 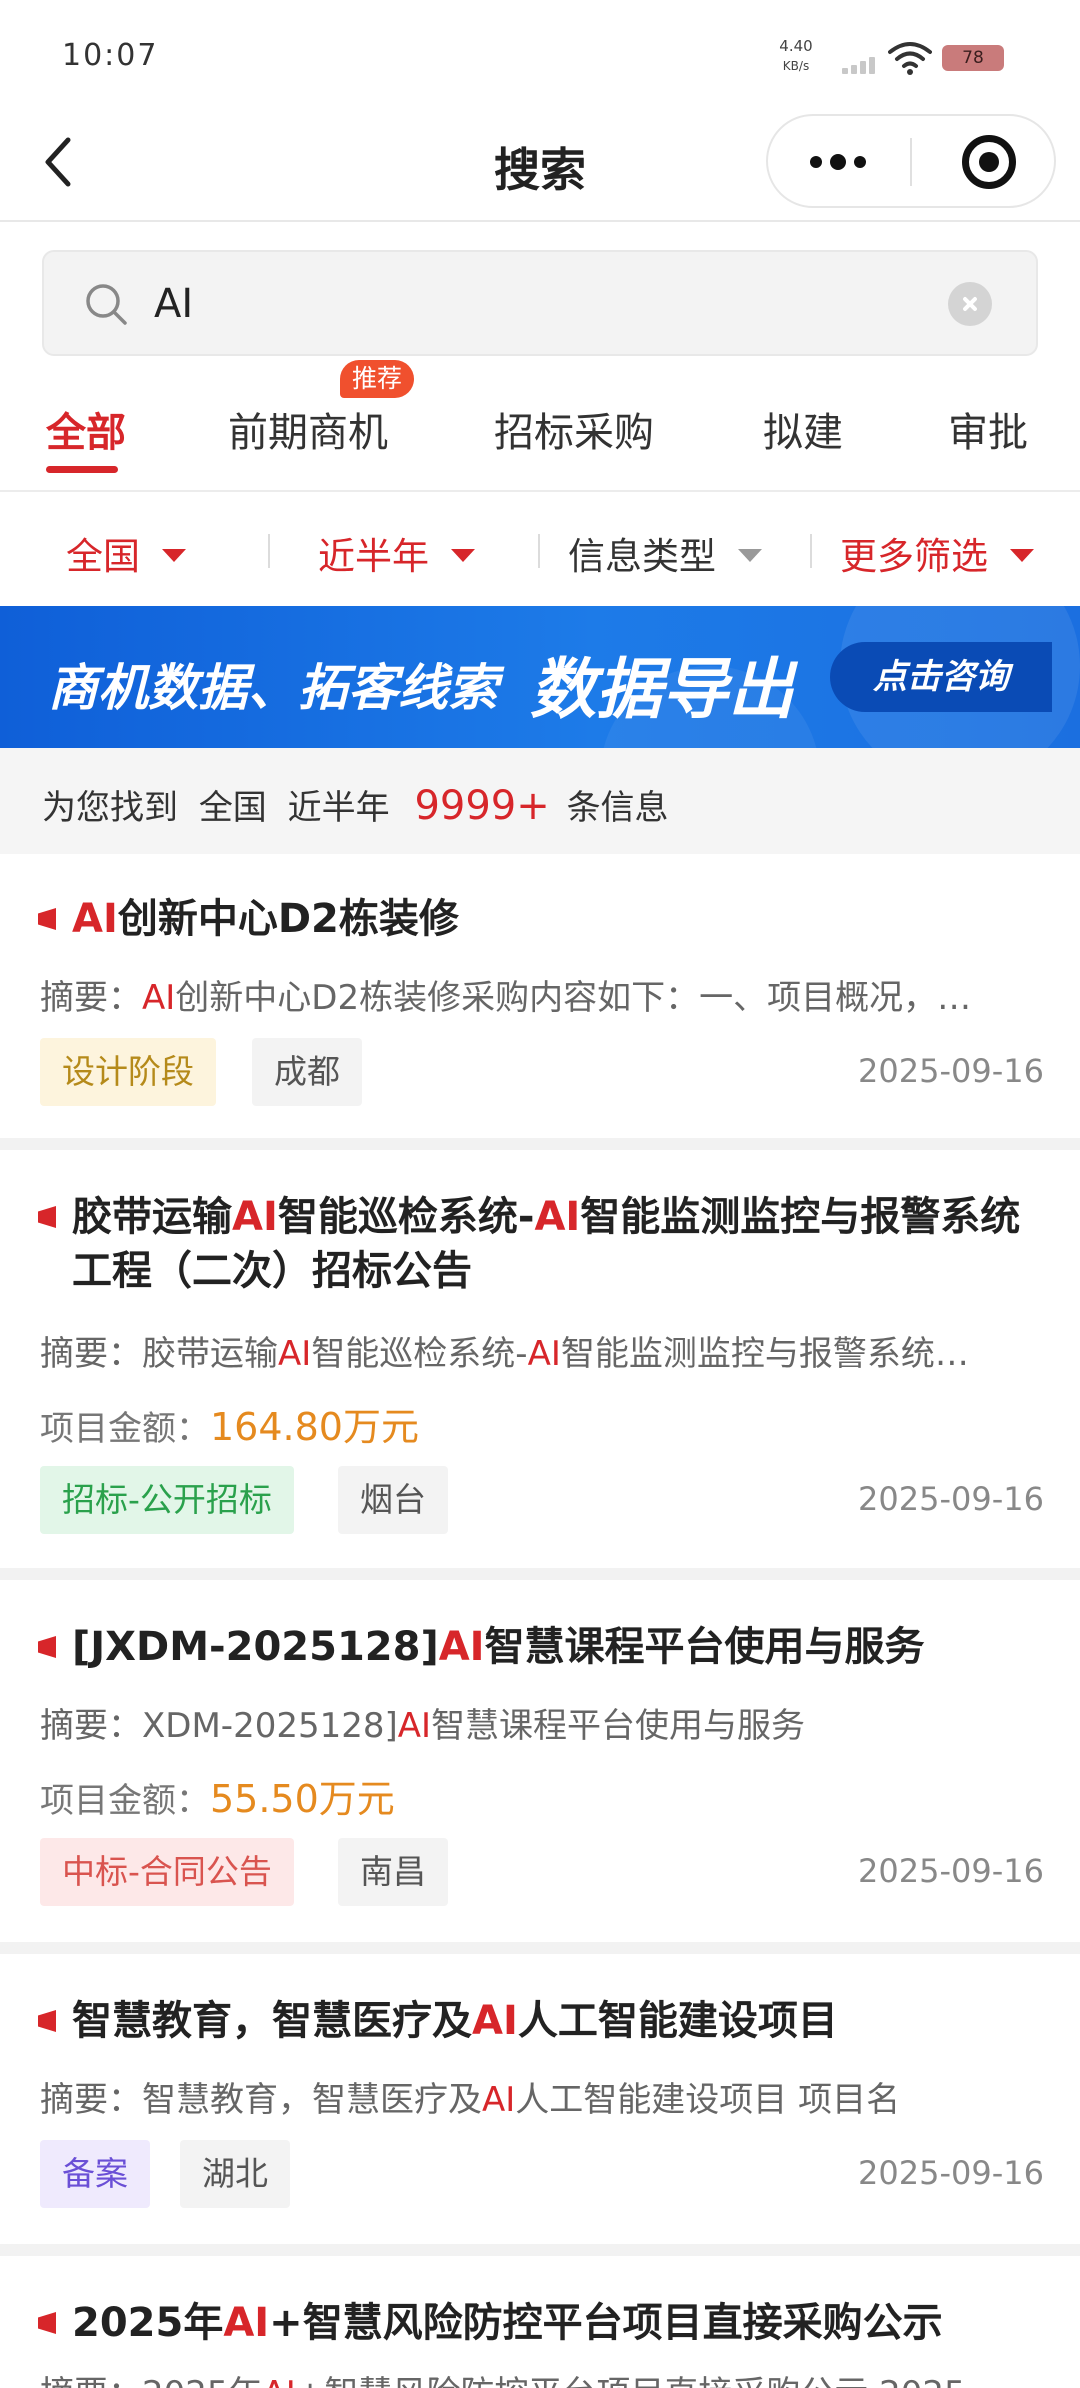 What do you see at coordinates (796, 56) in the screenshot?
I see `network-speed: 4.40 KB/s` at bounding box center [796, 56].